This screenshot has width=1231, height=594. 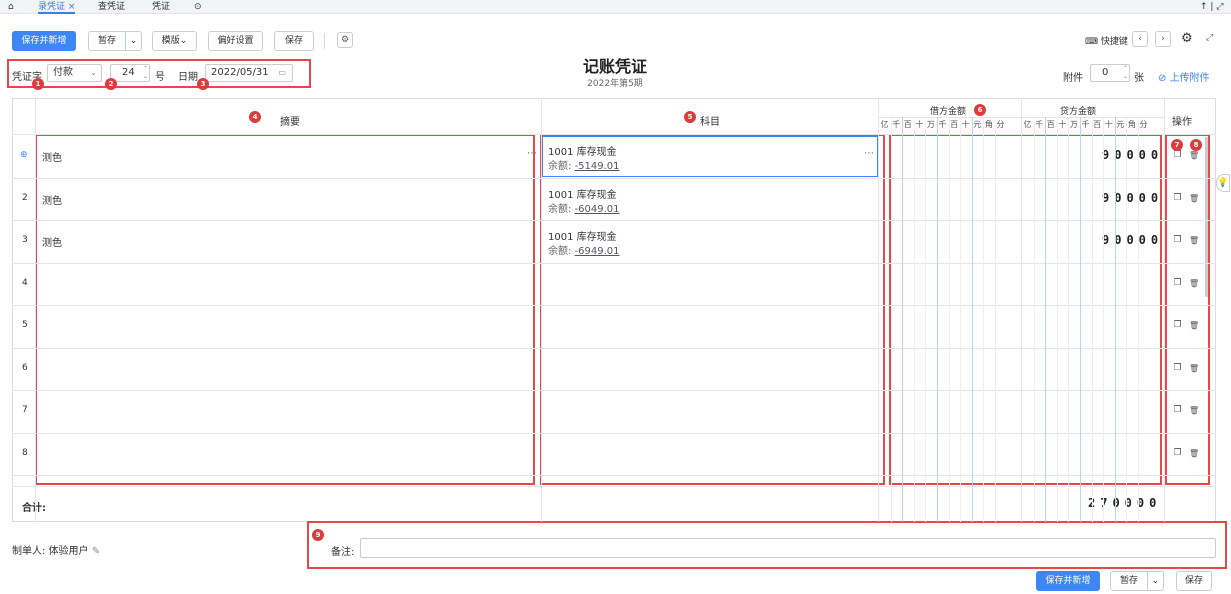 What do you see at coordinates (24, 155) in the screenshot?
I see `add-row-icon: ⊕` at bounding box center [24, 155].